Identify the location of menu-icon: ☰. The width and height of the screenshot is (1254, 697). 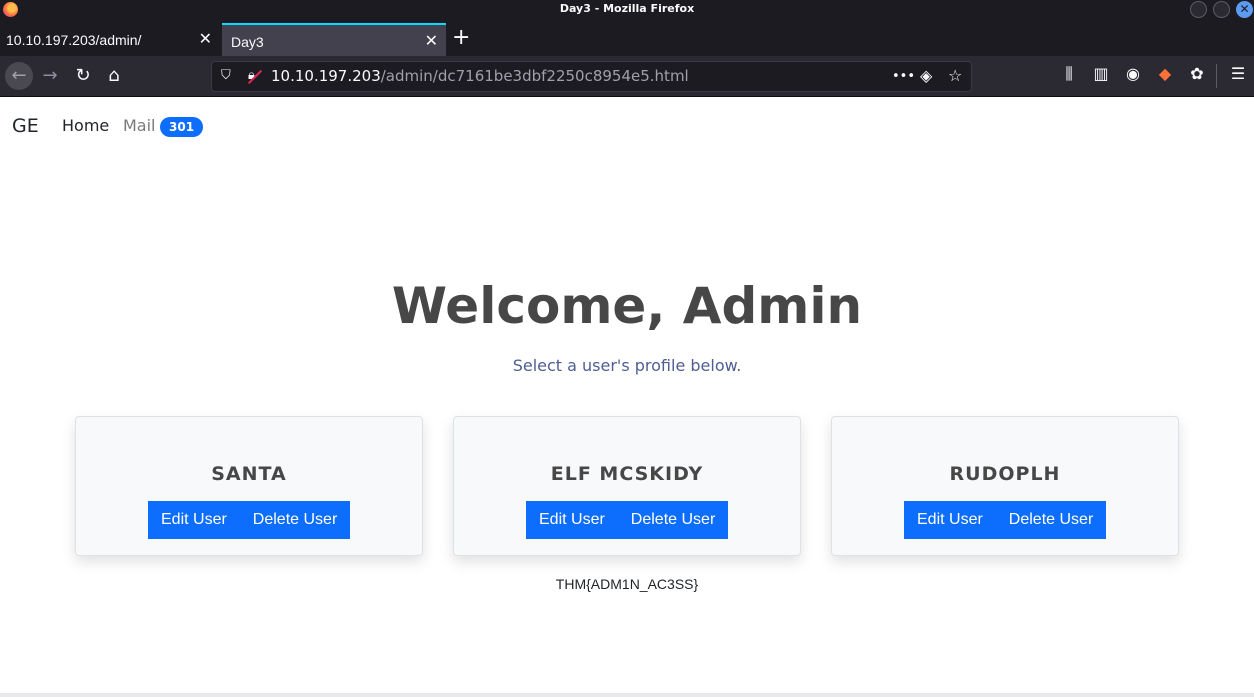
(1238, 73).